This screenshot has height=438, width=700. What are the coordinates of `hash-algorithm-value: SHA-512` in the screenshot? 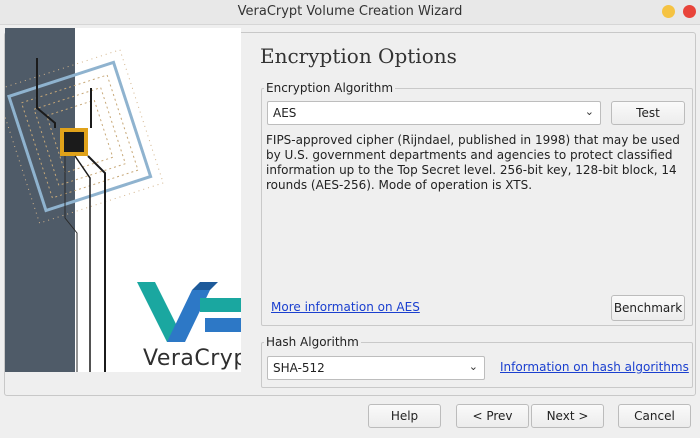 It's located at (299, 368).